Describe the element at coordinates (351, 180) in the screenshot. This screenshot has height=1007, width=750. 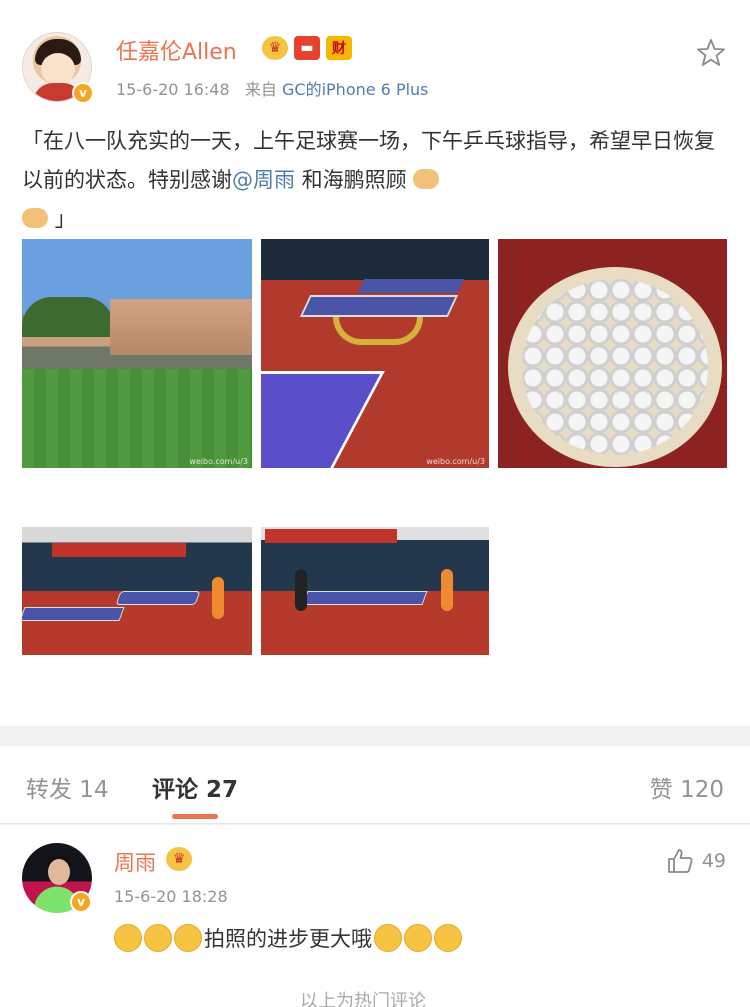
I see `post-text-part2: 和海鹏照顾` at that location.